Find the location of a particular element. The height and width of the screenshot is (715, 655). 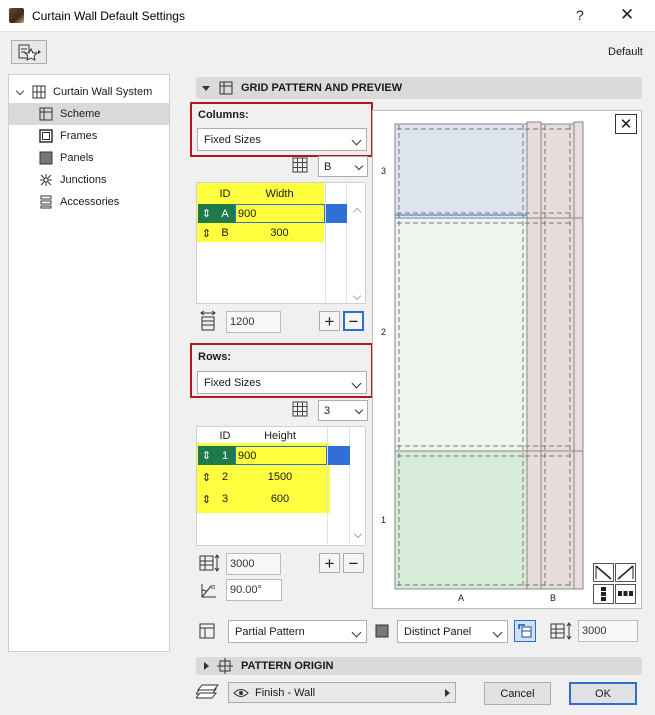

close-preview-button: ✕ is located at coordinates (626, 124).